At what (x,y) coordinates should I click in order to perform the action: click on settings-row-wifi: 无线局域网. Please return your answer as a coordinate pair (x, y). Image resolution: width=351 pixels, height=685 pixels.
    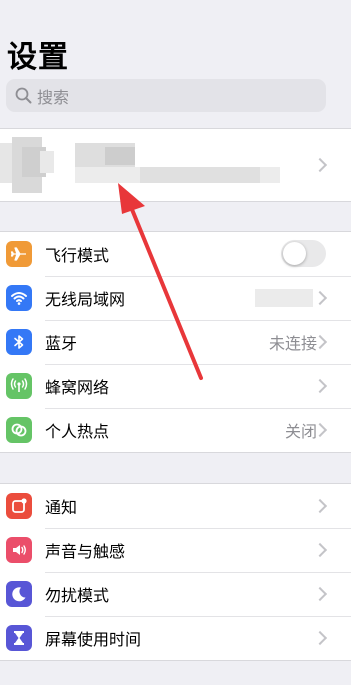
    Looking at the image, I should click on (175, 298).